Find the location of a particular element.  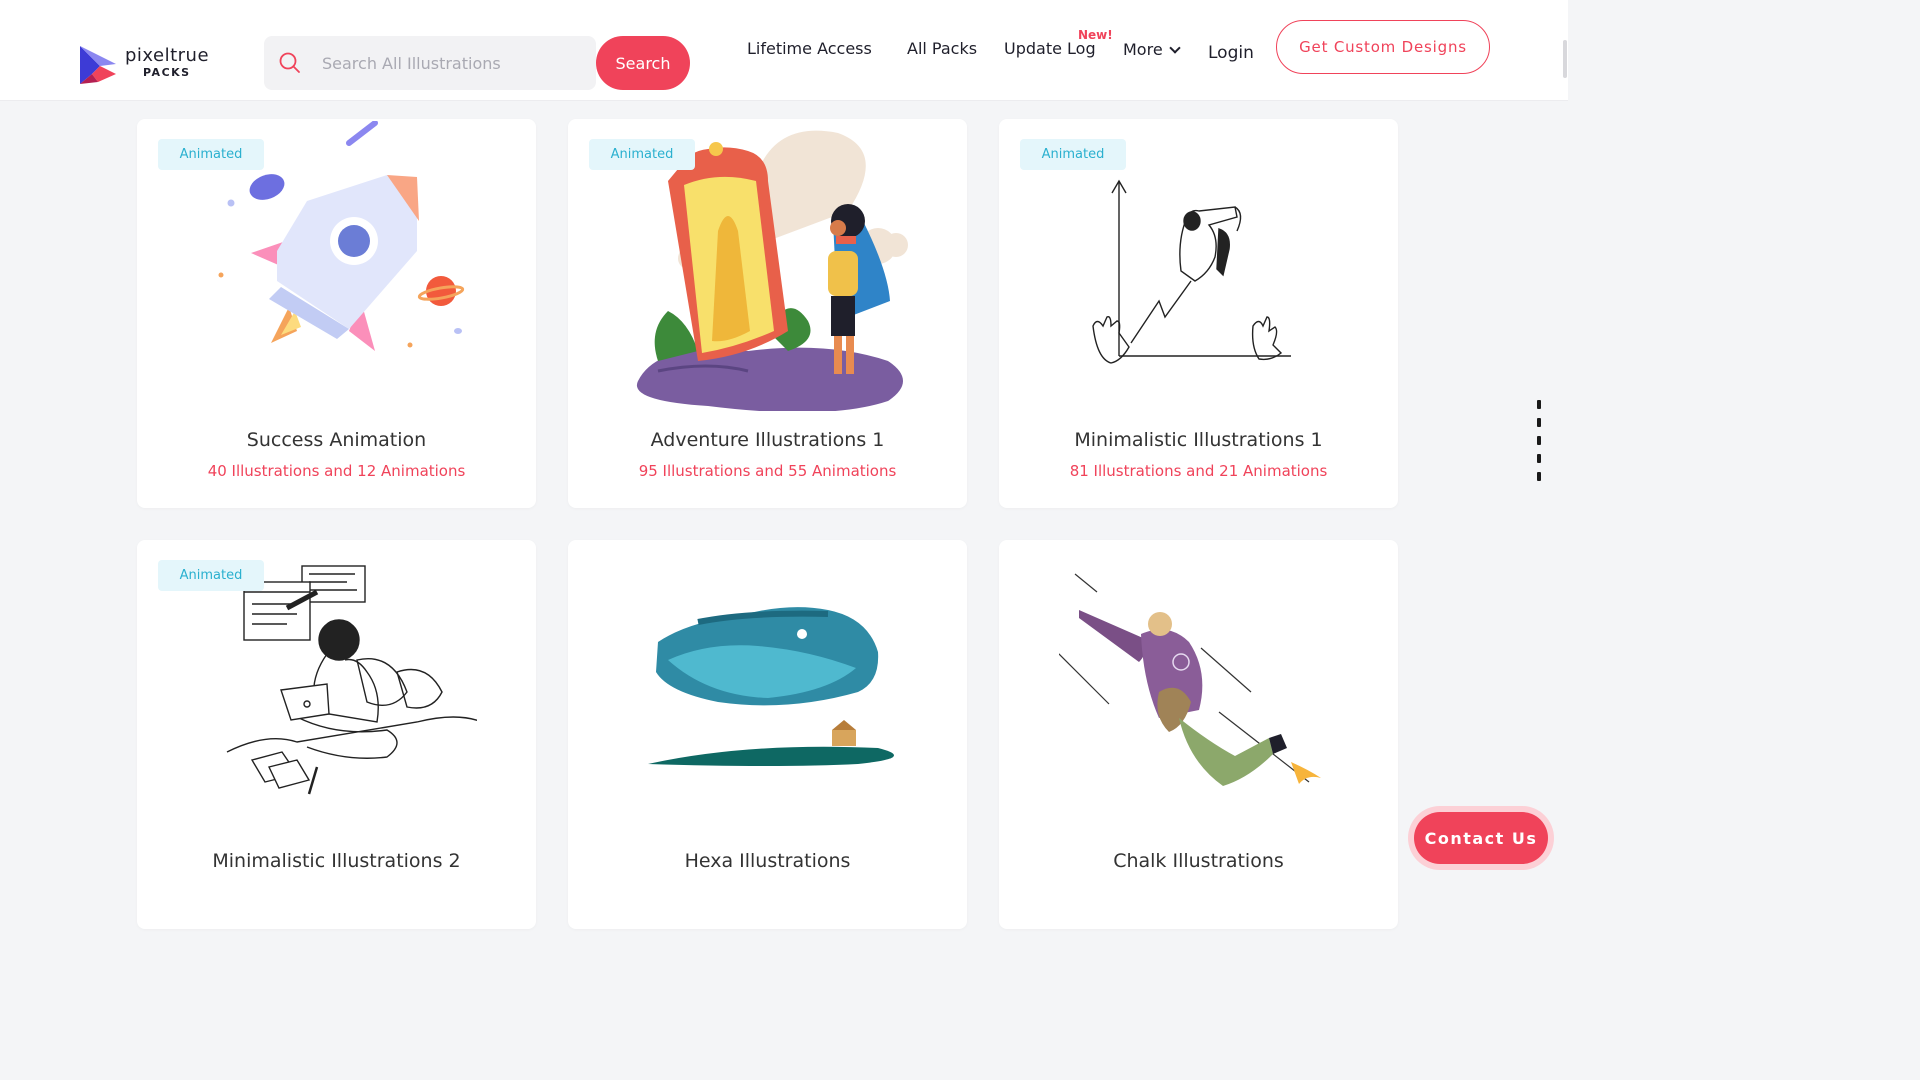

pack-card: Animated Minimalistic Illustrations 2 is located at coordinates (336, 734).